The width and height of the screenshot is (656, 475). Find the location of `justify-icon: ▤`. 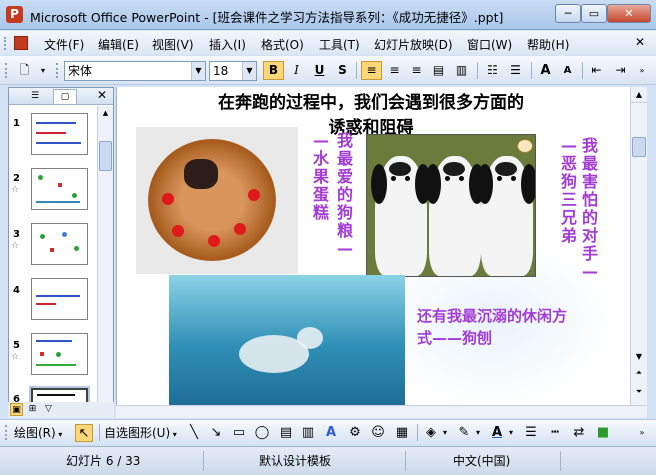

justify-icon: ▤ is located at coordinates (438, 70).